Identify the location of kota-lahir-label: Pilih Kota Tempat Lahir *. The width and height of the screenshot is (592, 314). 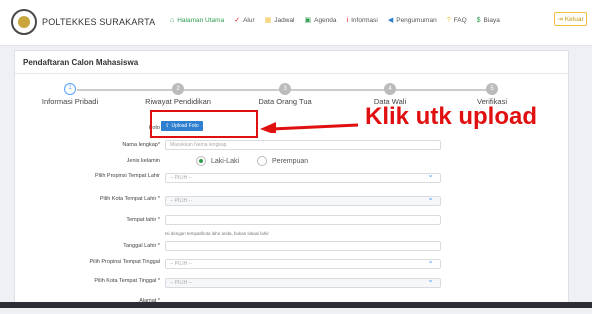
(129, 199).